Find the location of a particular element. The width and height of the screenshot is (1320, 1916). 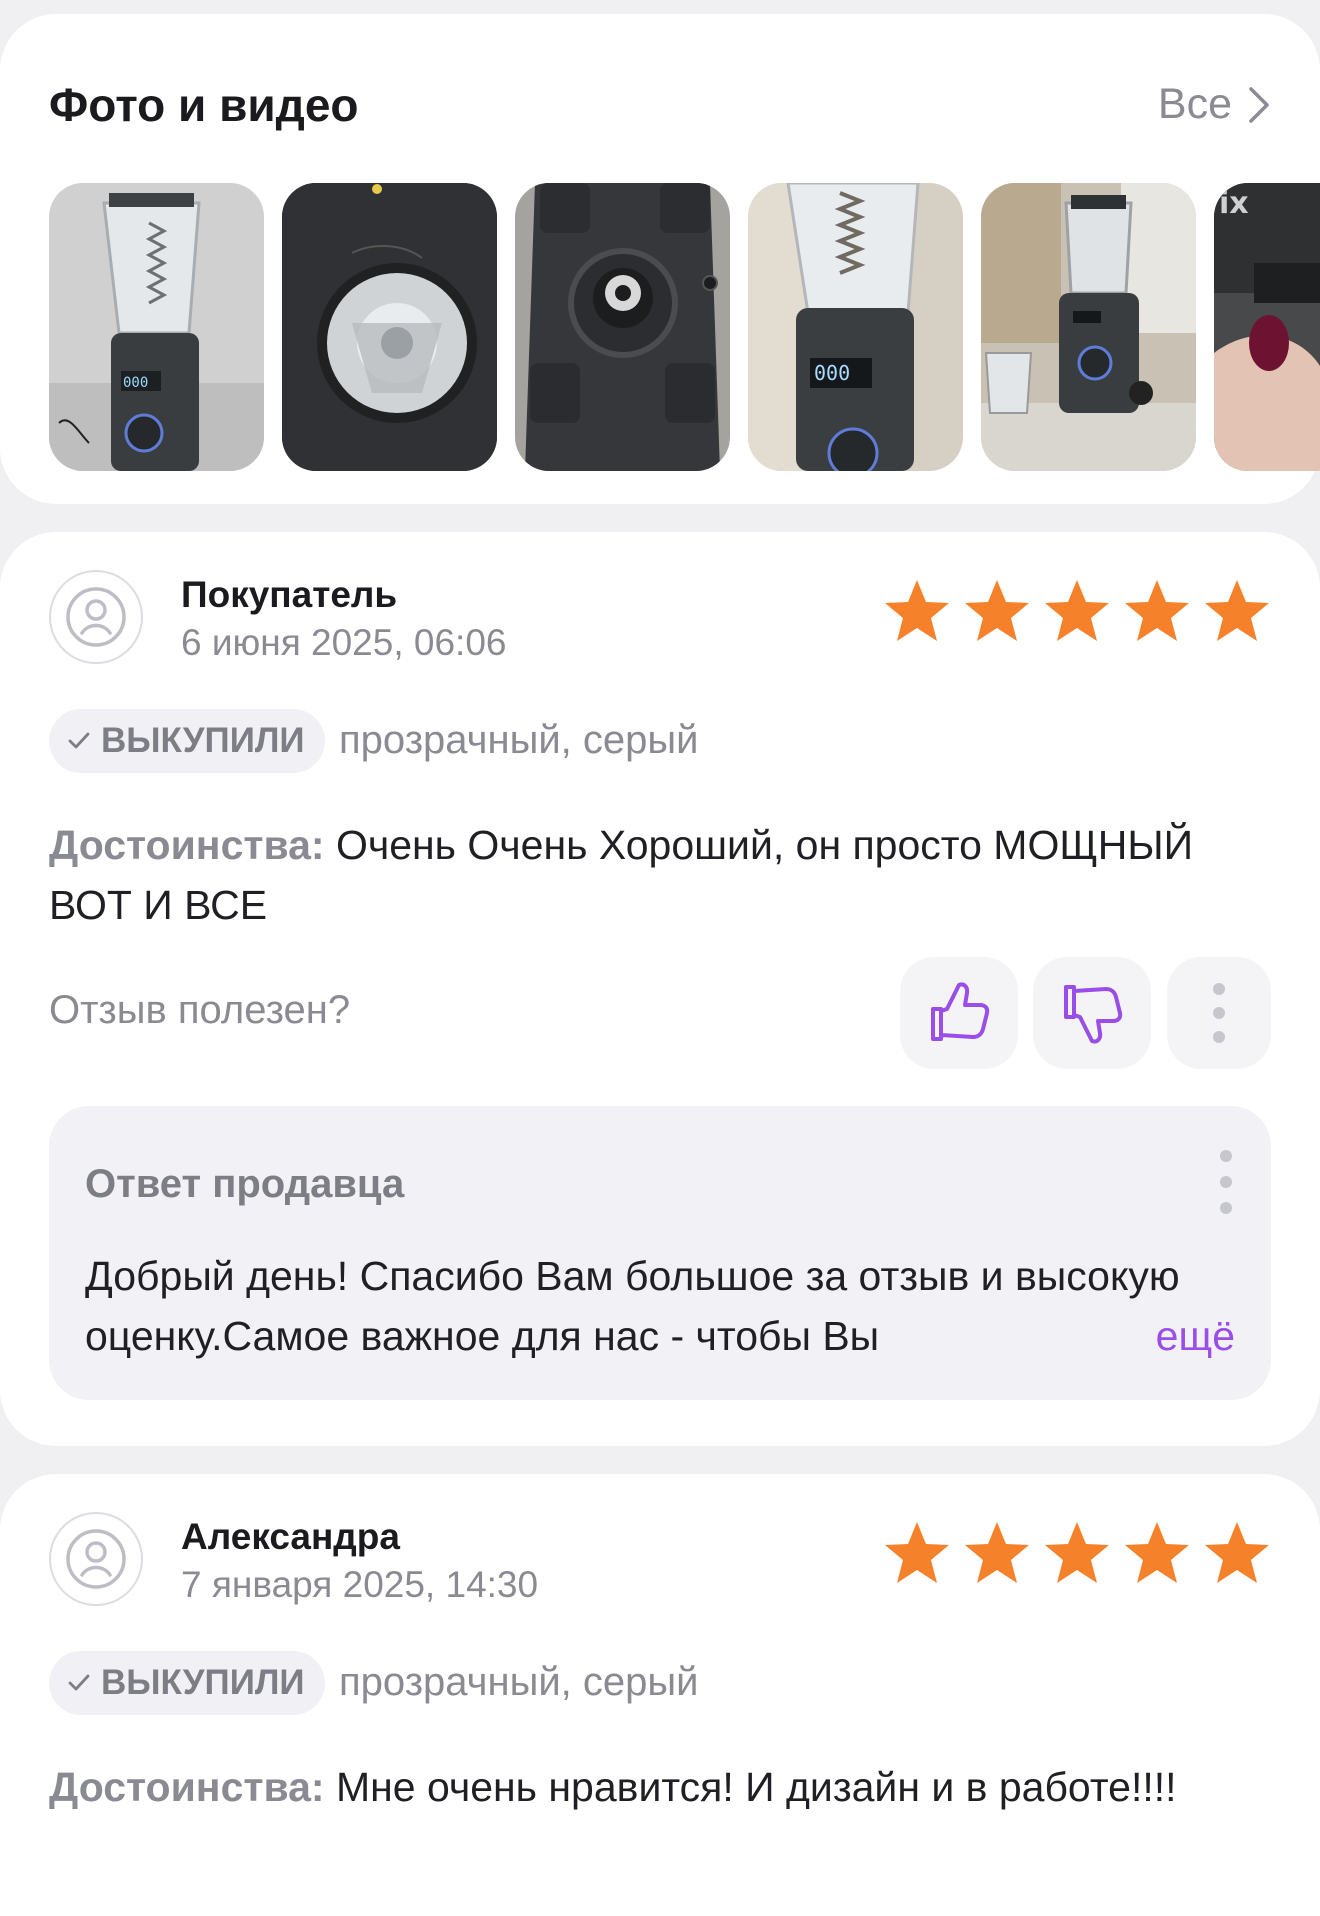

blender-photo-1: 000 is located at coordinates (156, 327).